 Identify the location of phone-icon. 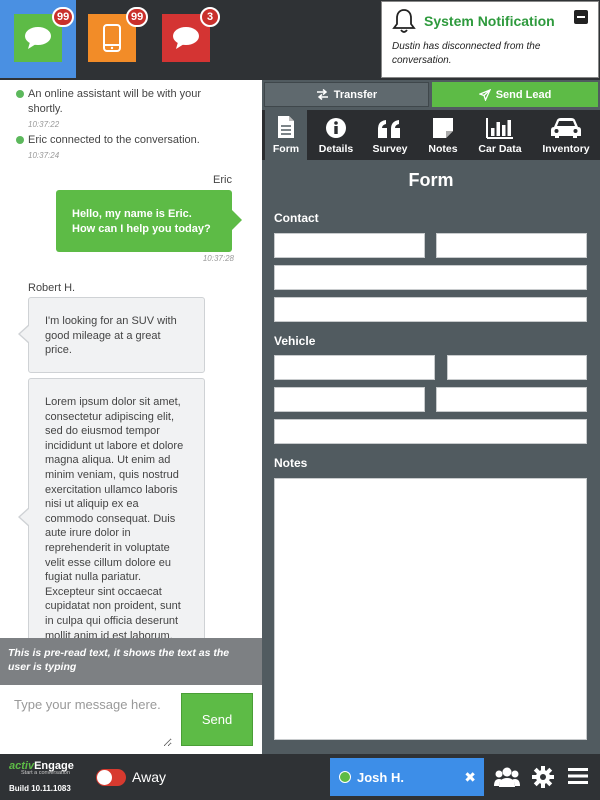
(112, 38).